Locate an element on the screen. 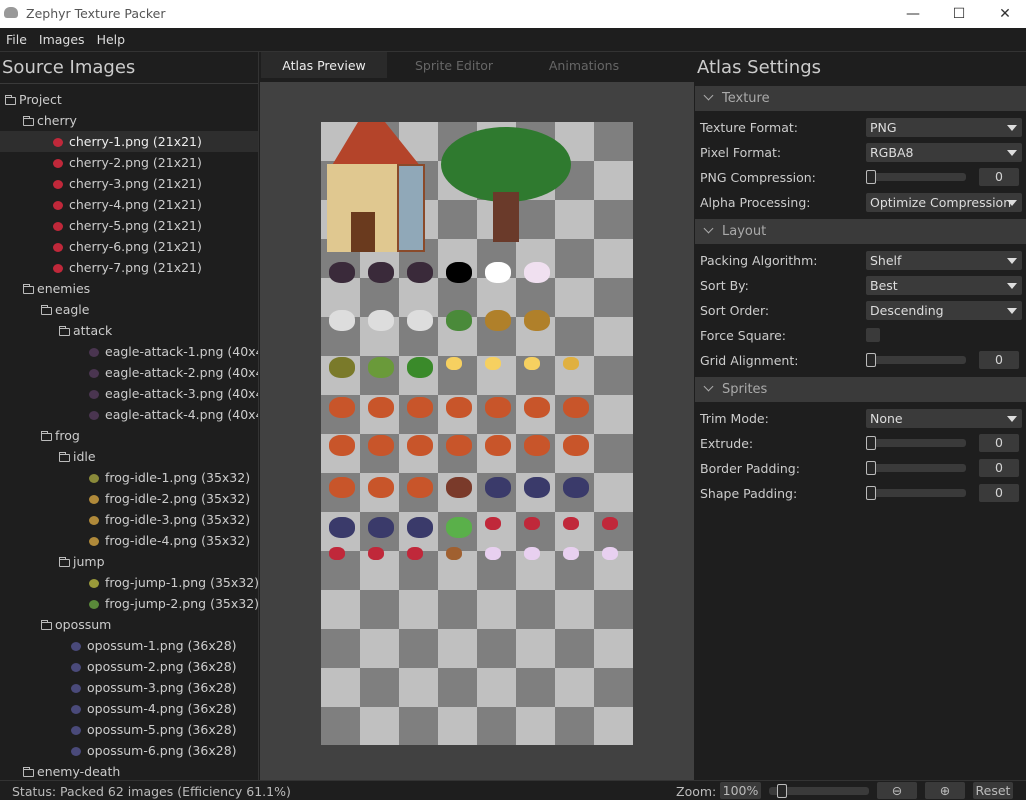 Image resolution: width=1026 pixels, height=800 pixels. gem-sprite is located at coordinates (571, 553).